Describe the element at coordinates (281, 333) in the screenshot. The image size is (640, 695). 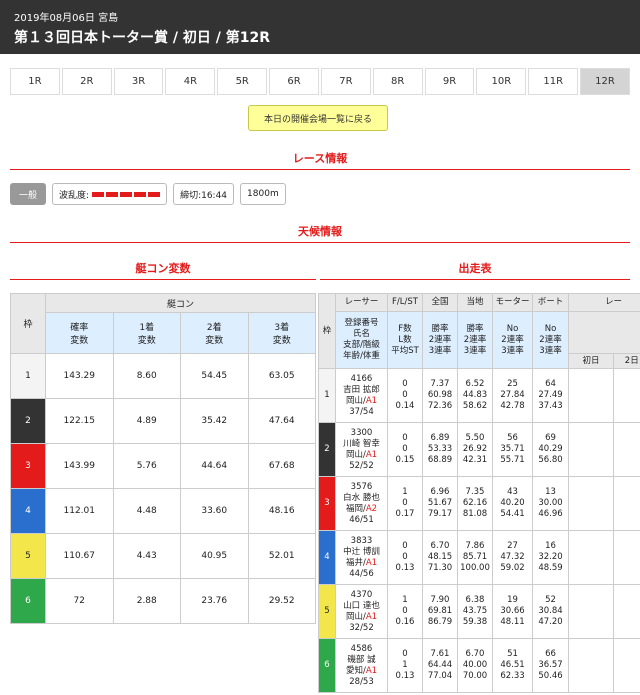
I see `column-header: 3着 変数` at that location.